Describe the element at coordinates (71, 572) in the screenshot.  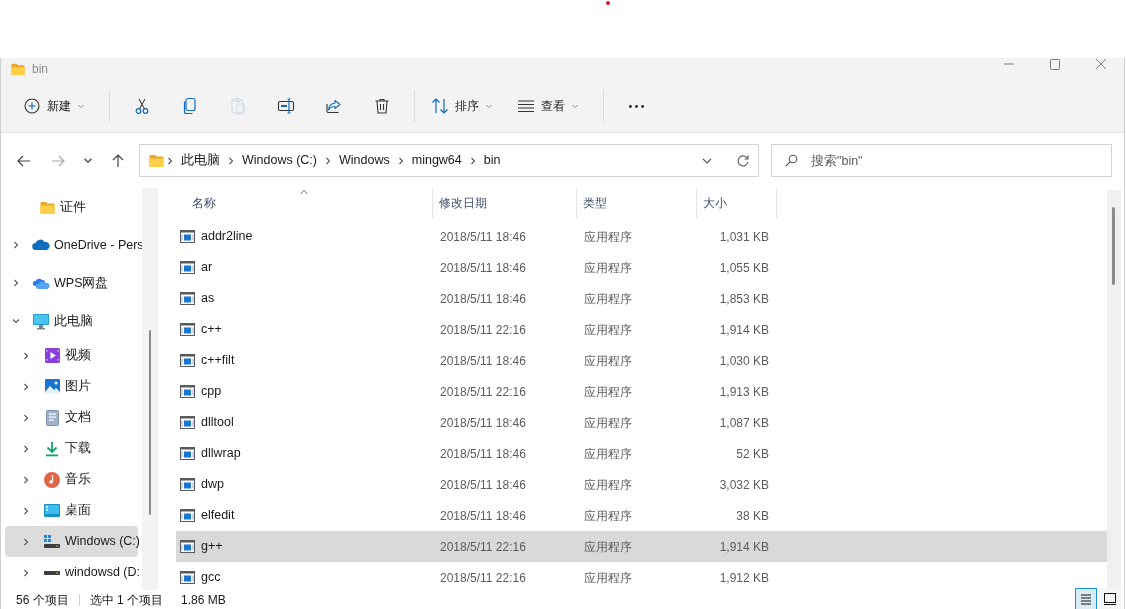
I see `tree-item: windowsd (D:` at that location.